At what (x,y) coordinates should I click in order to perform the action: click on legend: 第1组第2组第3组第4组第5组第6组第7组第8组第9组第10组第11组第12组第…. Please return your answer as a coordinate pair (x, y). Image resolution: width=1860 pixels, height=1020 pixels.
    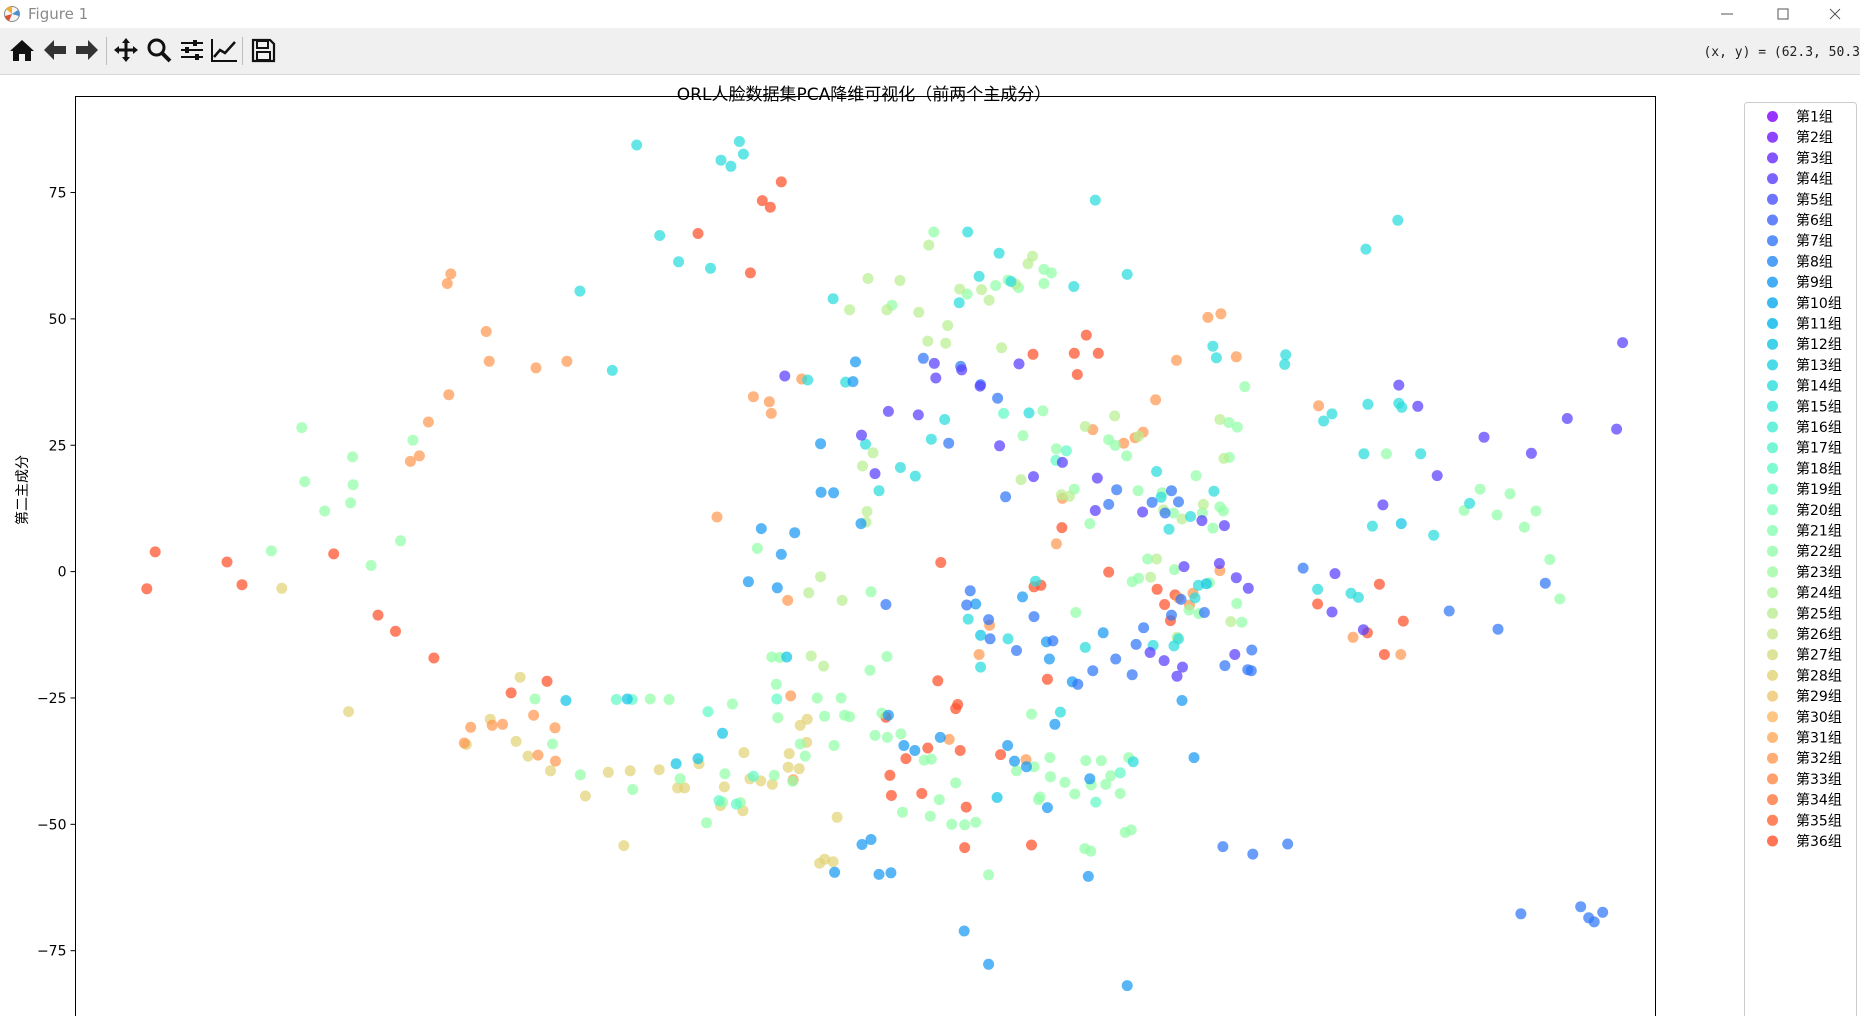
    Looking at the image, I should click on (1800, 561).